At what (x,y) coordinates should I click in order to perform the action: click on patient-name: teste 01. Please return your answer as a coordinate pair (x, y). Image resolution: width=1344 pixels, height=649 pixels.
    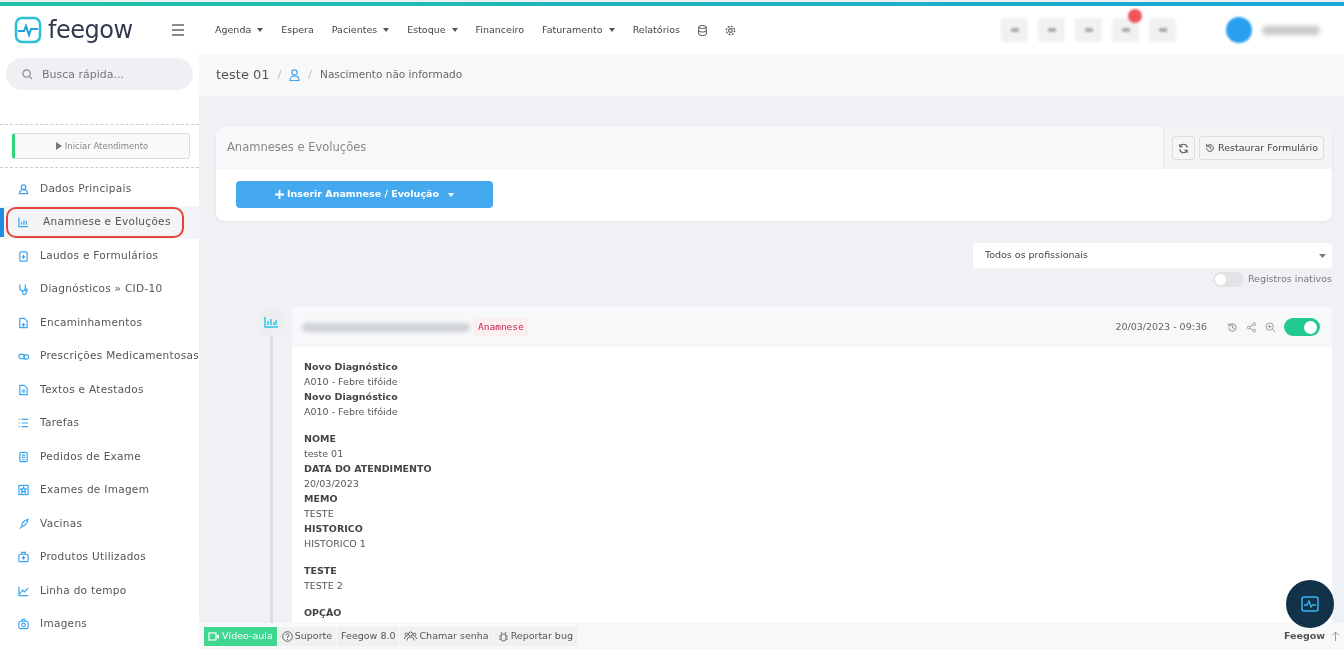
    Looking at the image, I should click on (243, 75).